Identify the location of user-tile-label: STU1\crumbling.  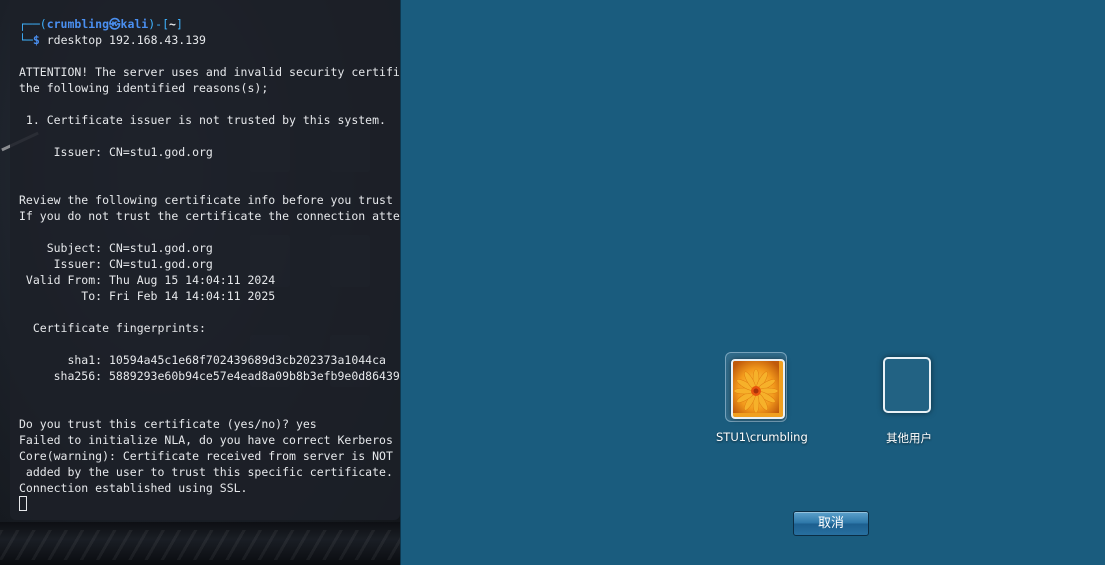
(762, 437).